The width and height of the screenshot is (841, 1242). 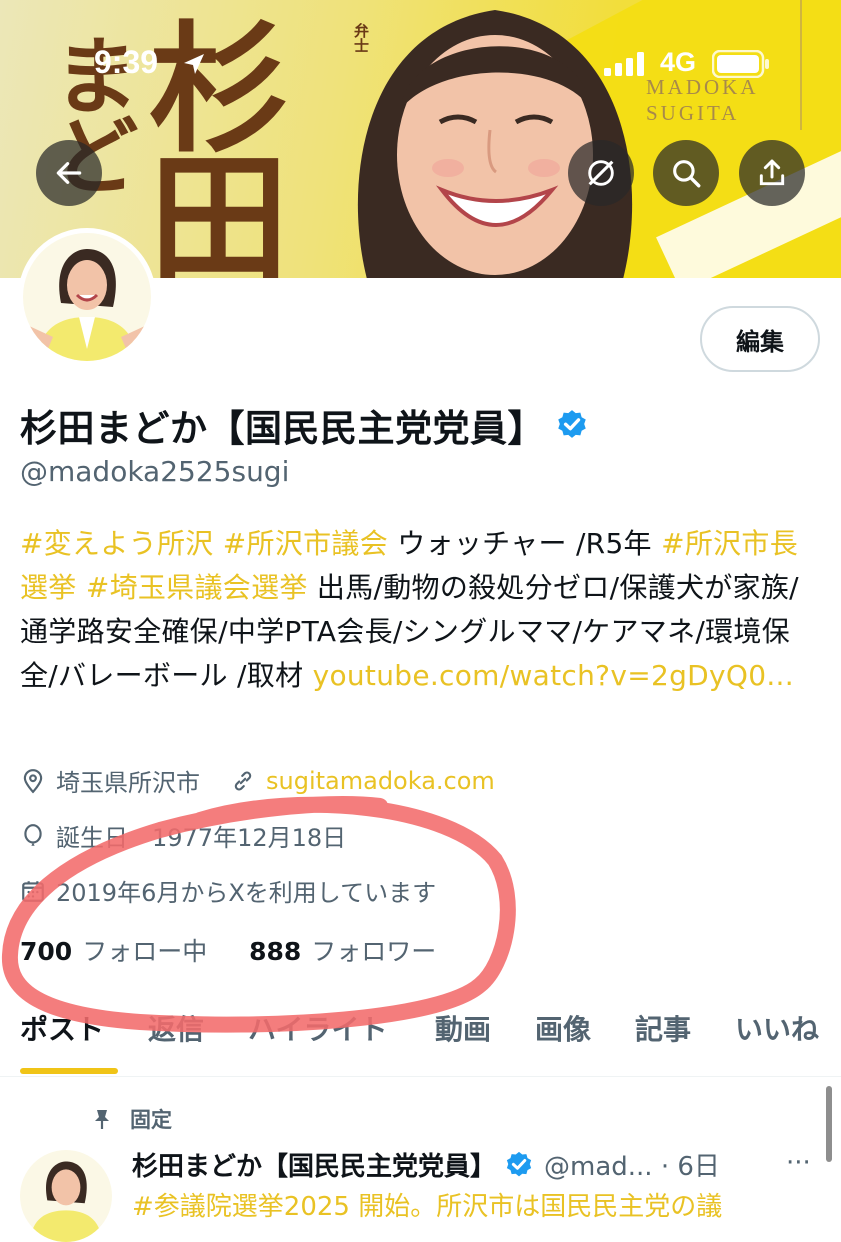 What do you see at coordinates (427, 1207) in the screenshot?
I see `post-text-body: #参議院選挙2025 開始。所沢市は国民民主党の議` at bounding box center [427, 1207].